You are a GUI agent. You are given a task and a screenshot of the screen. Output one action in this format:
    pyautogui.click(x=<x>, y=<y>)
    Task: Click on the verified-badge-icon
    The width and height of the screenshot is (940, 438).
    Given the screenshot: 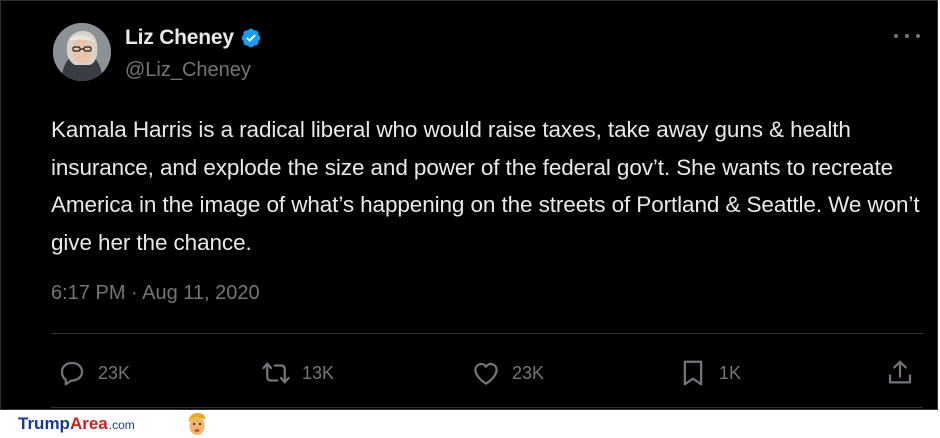 What is the action you would take?
    pyautogui.click(x=251, y=38)
    